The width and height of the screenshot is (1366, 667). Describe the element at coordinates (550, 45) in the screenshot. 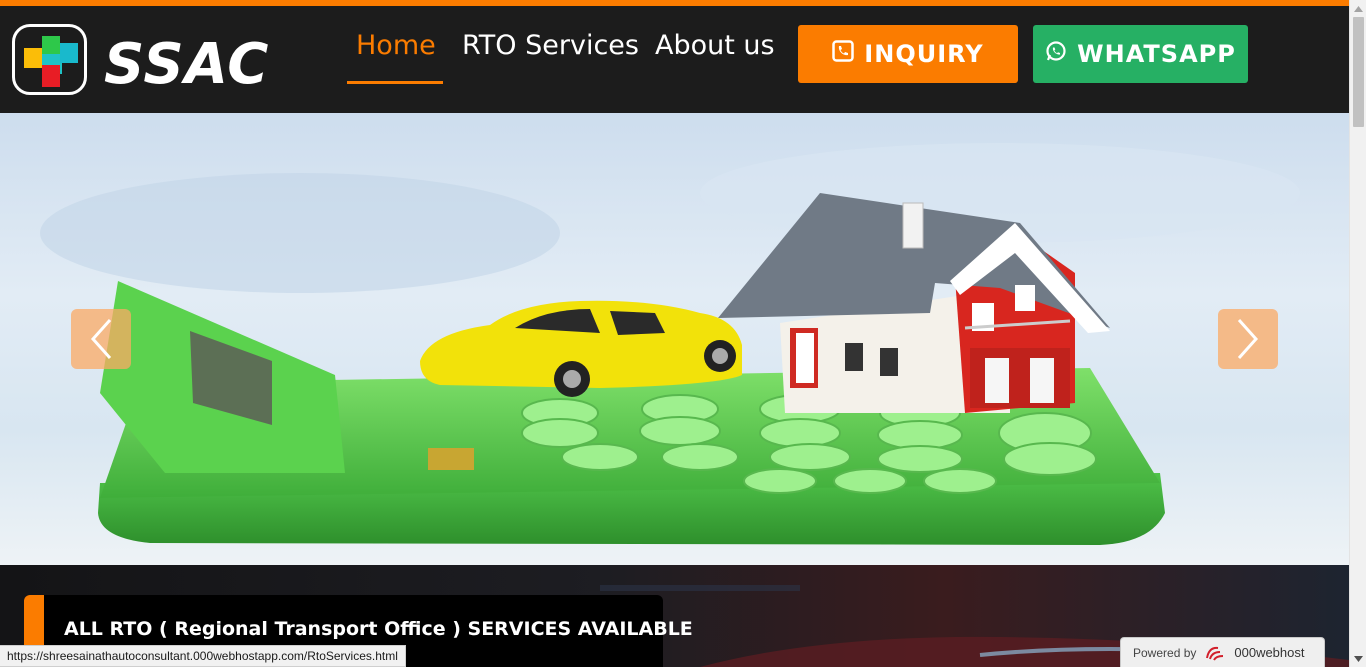

I see `nav-rto-services: RTO Services` at that location.